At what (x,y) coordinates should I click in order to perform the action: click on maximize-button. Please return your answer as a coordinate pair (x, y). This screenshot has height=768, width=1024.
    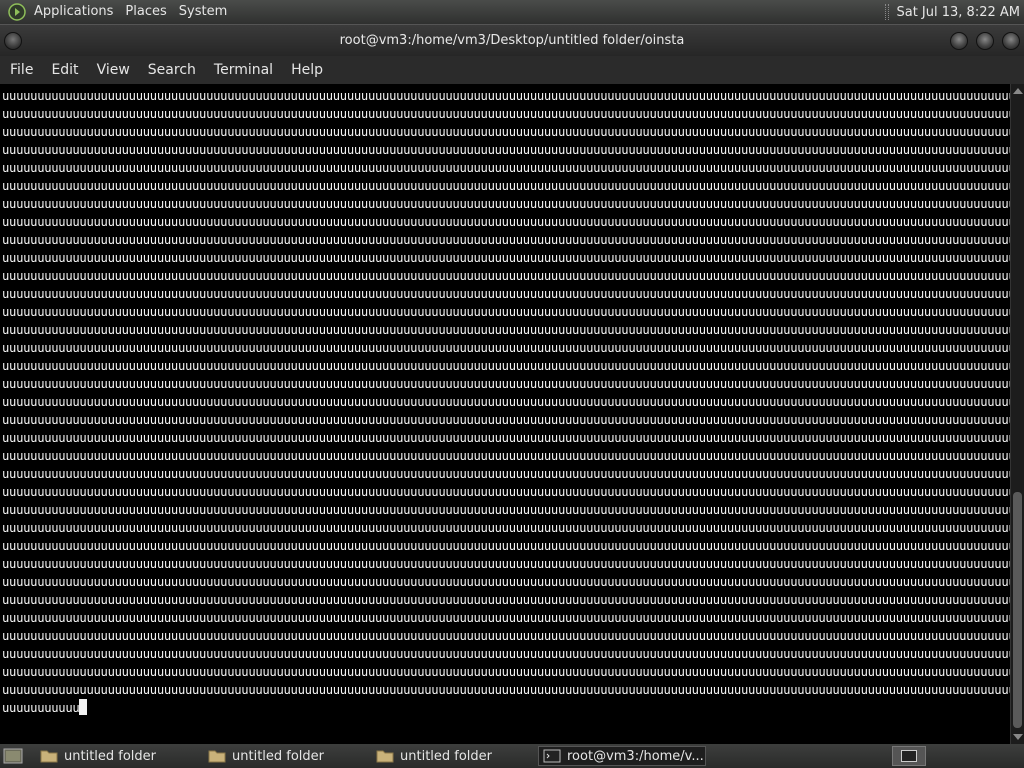
    Looking at the image, I should click on (985, 41).